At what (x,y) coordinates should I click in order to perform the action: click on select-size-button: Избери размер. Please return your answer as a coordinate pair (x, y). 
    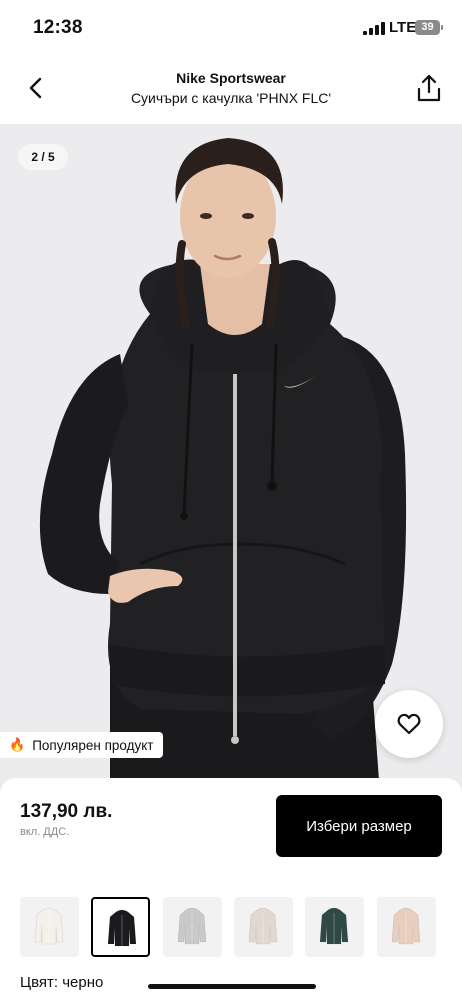
    Looking at the image, I should click on (359, 826).